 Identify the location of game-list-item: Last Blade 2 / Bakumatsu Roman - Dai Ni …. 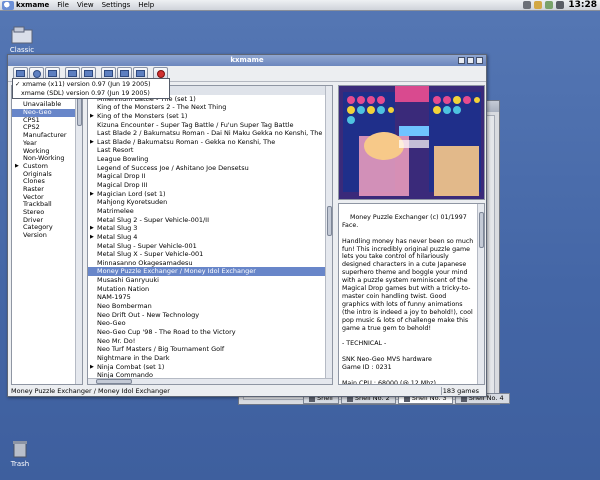
(210, 133).